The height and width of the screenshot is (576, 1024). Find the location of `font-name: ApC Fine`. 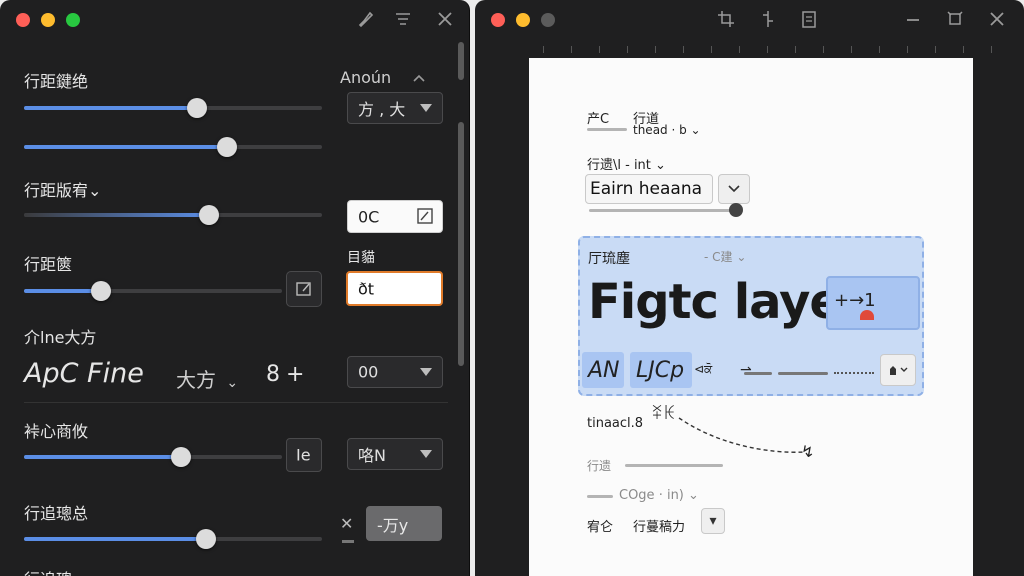

font-name: ApC Fine is located at coordinates (84, 373).